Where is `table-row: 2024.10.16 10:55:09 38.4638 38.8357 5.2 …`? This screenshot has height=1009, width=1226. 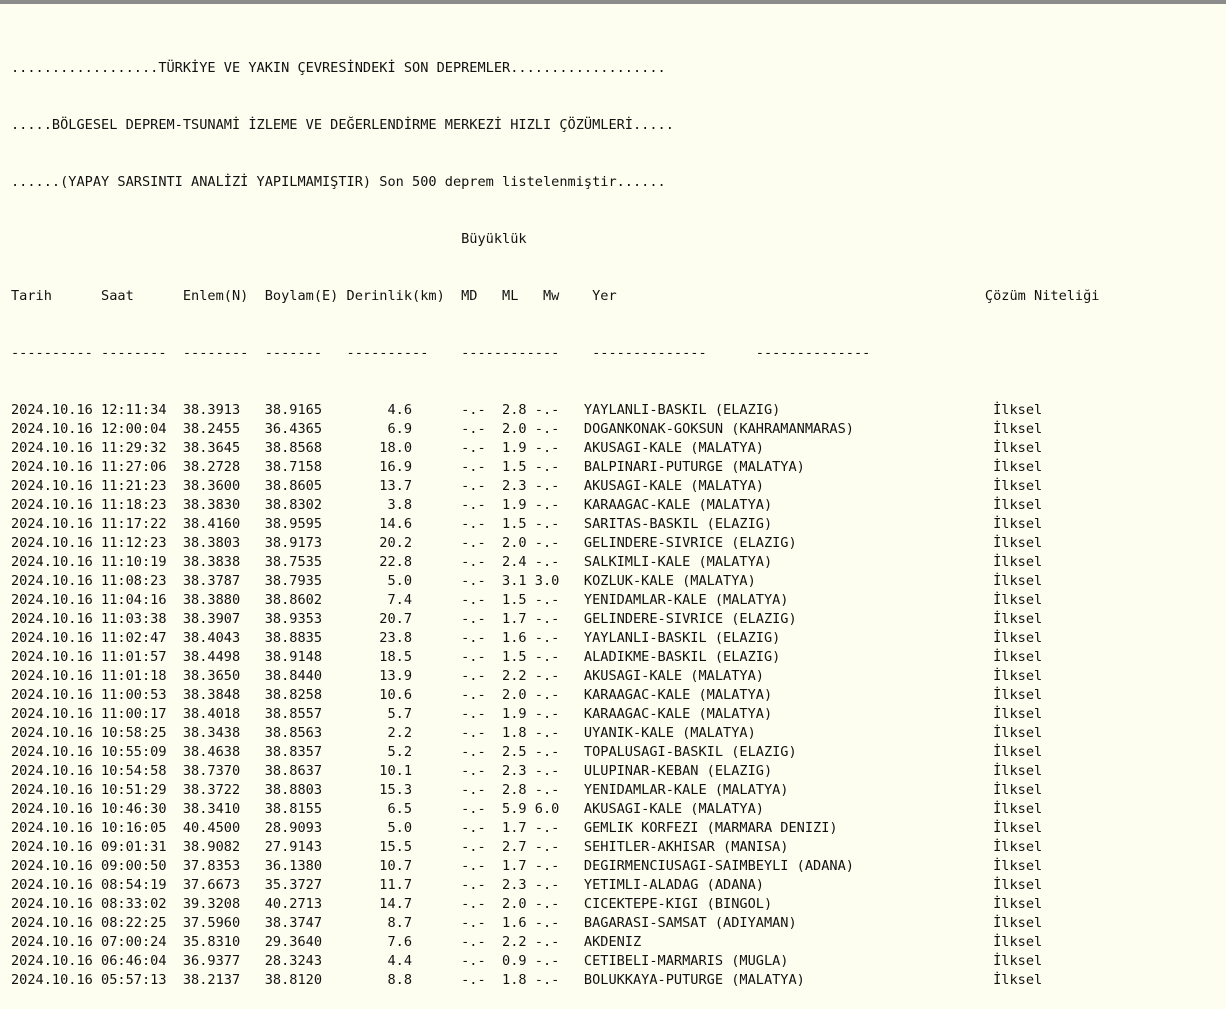 table-row: 2024.10.16 10:55:09 38.4638 38.8357 5.2 … is located at coordinates (527, 752).